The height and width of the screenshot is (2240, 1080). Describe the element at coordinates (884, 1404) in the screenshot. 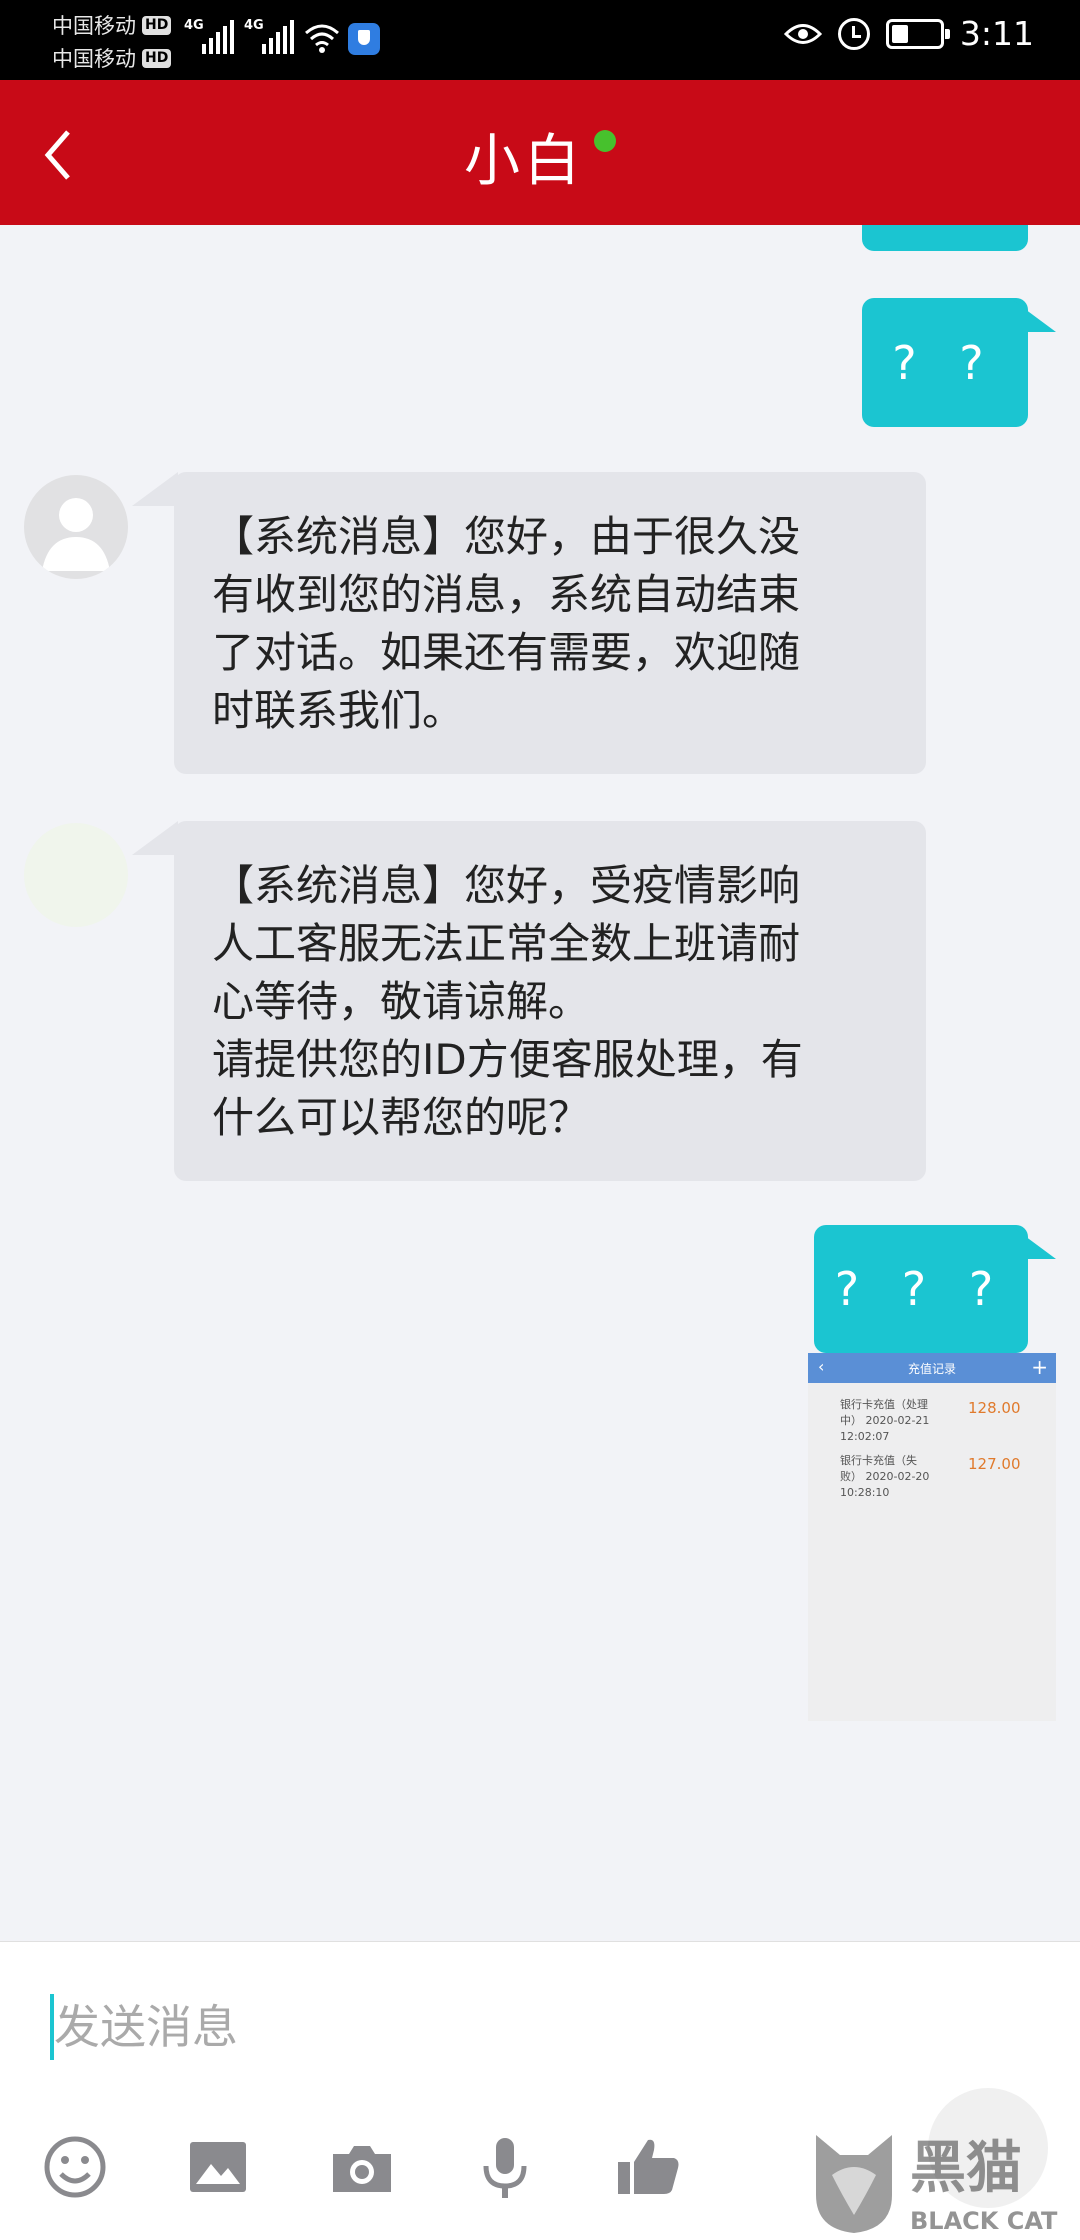

I see `record-desc-line: 银行卡充值（处理` at that location.